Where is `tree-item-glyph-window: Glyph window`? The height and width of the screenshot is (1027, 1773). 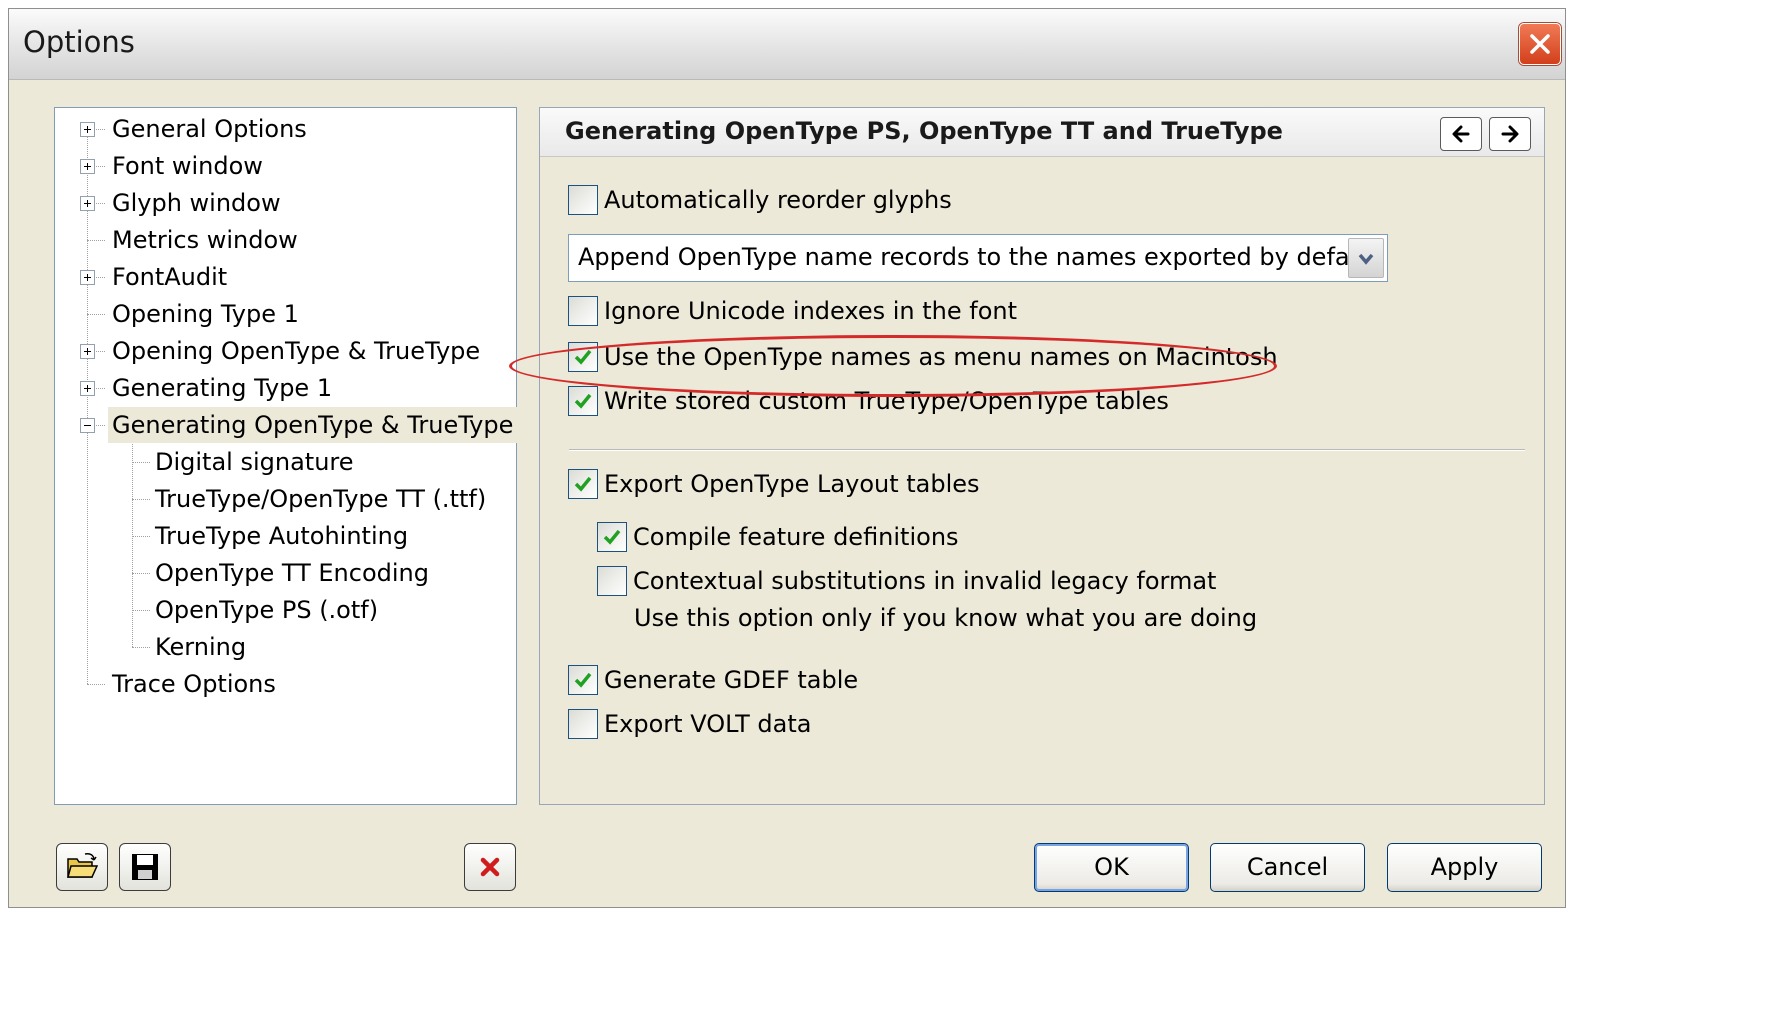 tree-item-glyph-window: Glyph window is located at coordinates (196, 203).